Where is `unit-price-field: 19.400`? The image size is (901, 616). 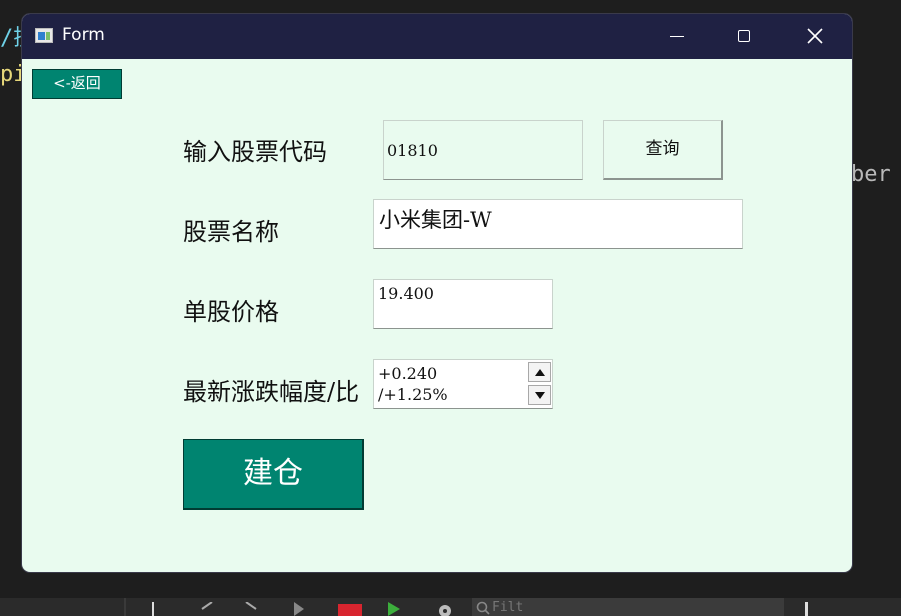 unit-price-field: 19.400 is located at coordinates (463, 304).